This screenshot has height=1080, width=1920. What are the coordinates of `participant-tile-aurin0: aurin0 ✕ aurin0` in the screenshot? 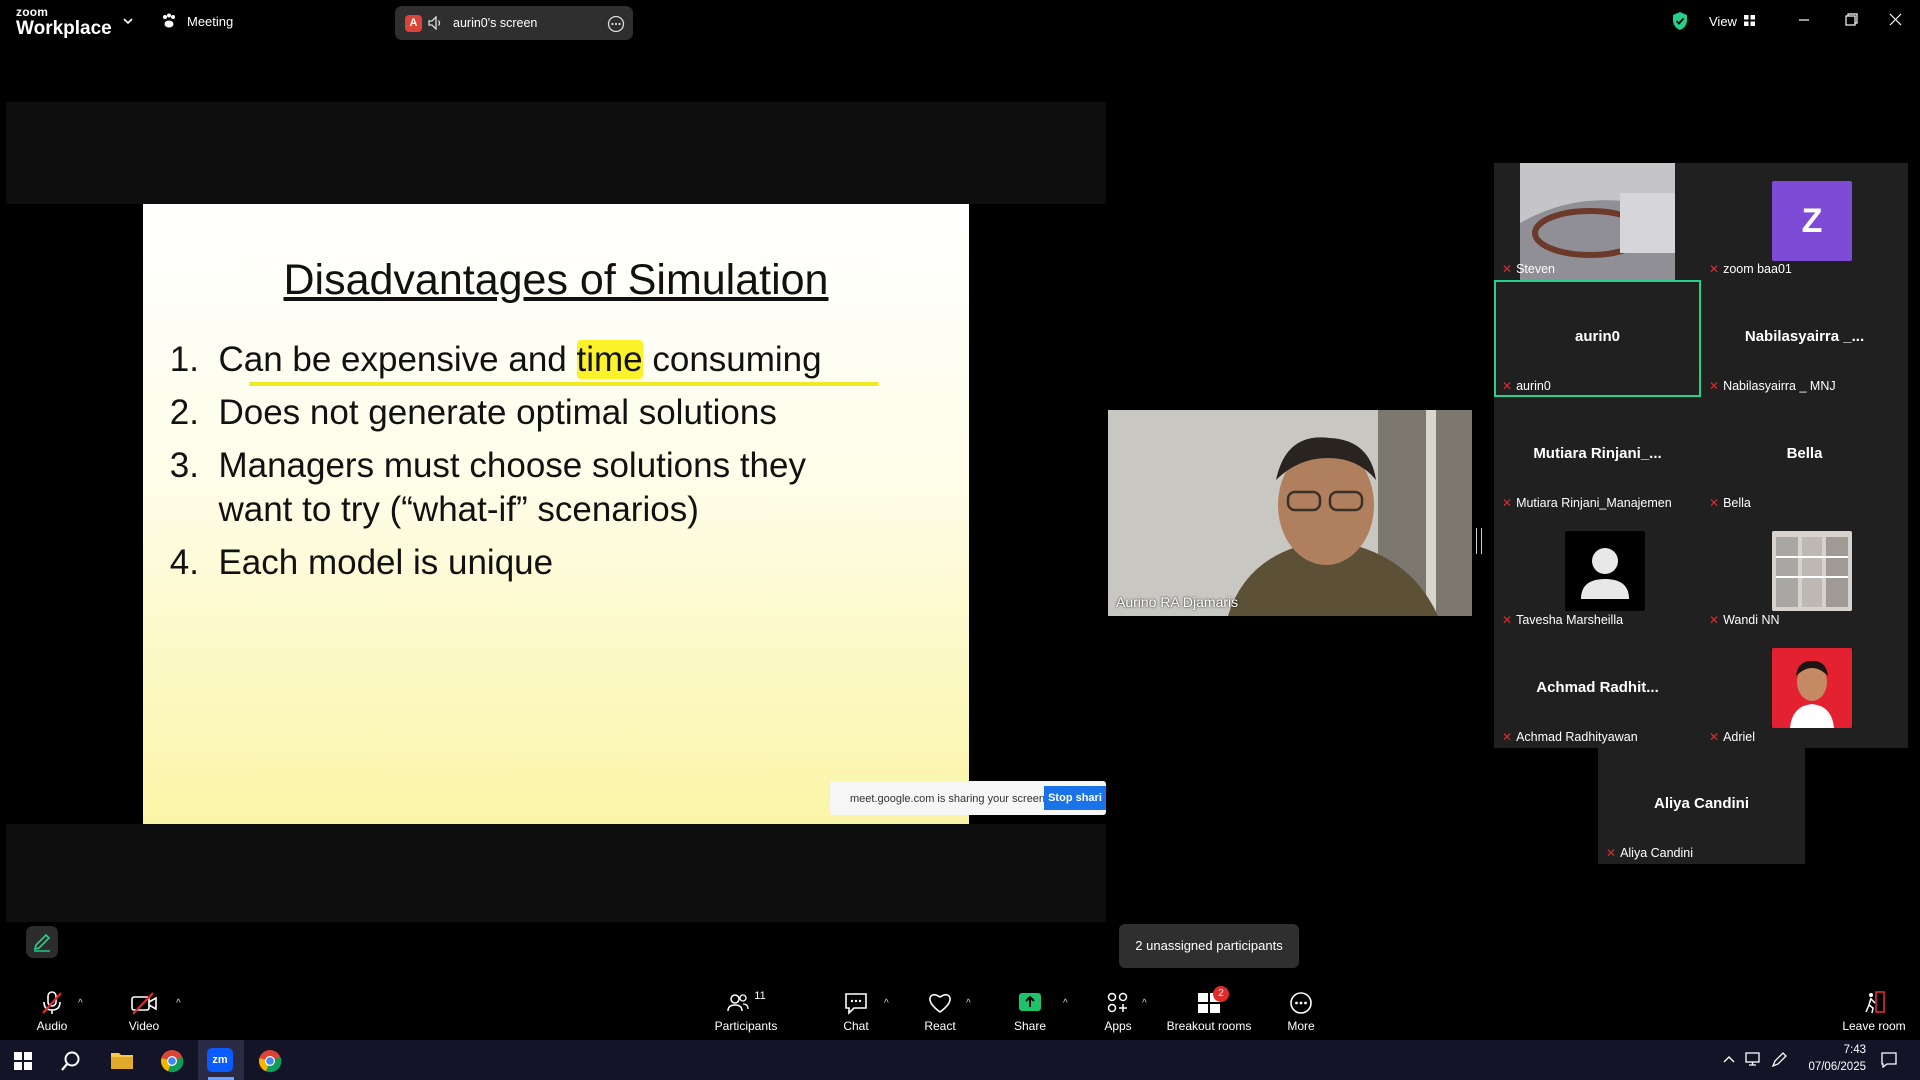 It's located at (1597, 338).